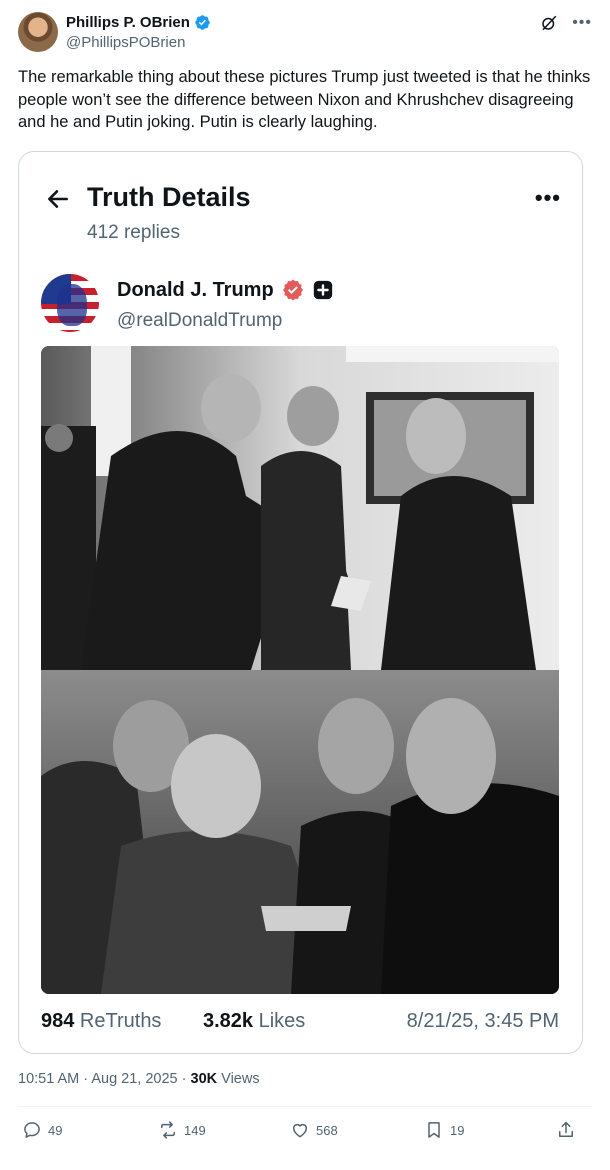 Image resolution: width=610 pixels, height=1170 pixels. What do you see at coordinates (549, 23) in the screenshot?
I see `grok-icon` at bounding box center [549, 23].